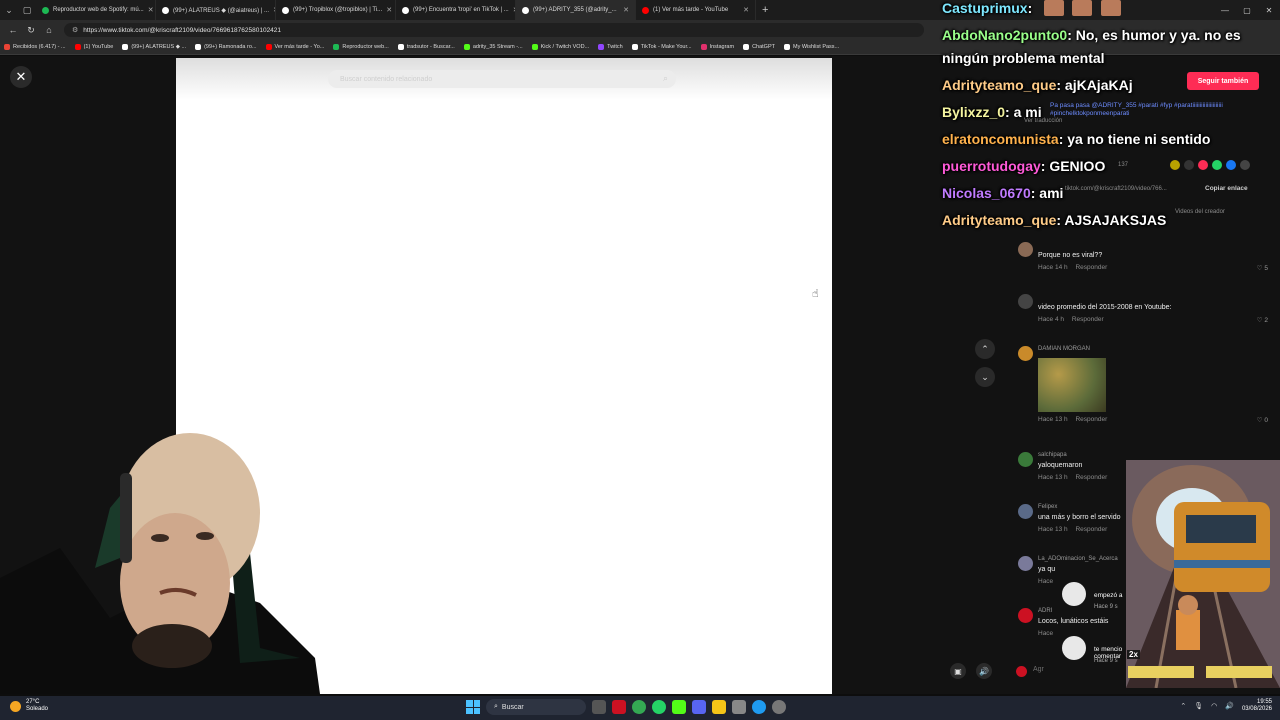 This screenshot has height=720, width=1280. What do you see at coordinates (1079, 517) in the screenshot?
I see `comment-text: una más y borro el servido` at bounding box center [1079, 517].